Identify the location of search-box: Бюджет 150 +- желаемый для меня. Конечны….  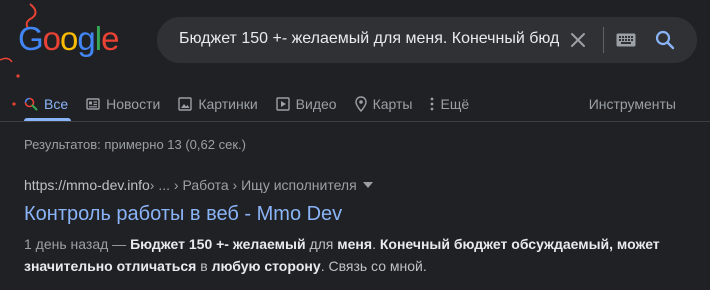
(427, 40).